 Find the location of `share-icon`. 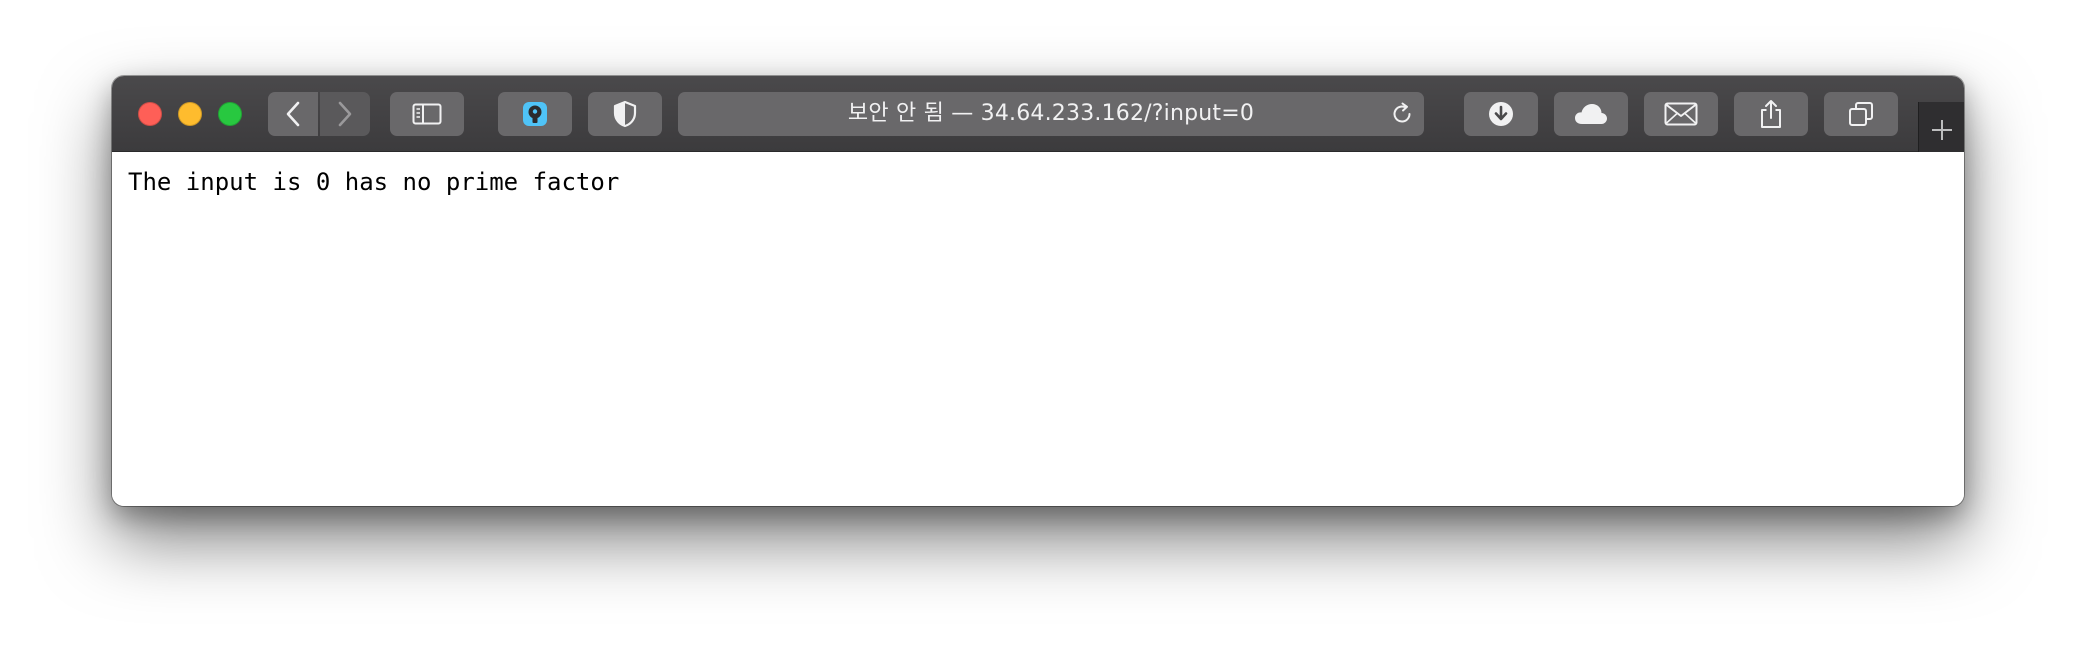

share-icon is located at coordinates (1771, 114).